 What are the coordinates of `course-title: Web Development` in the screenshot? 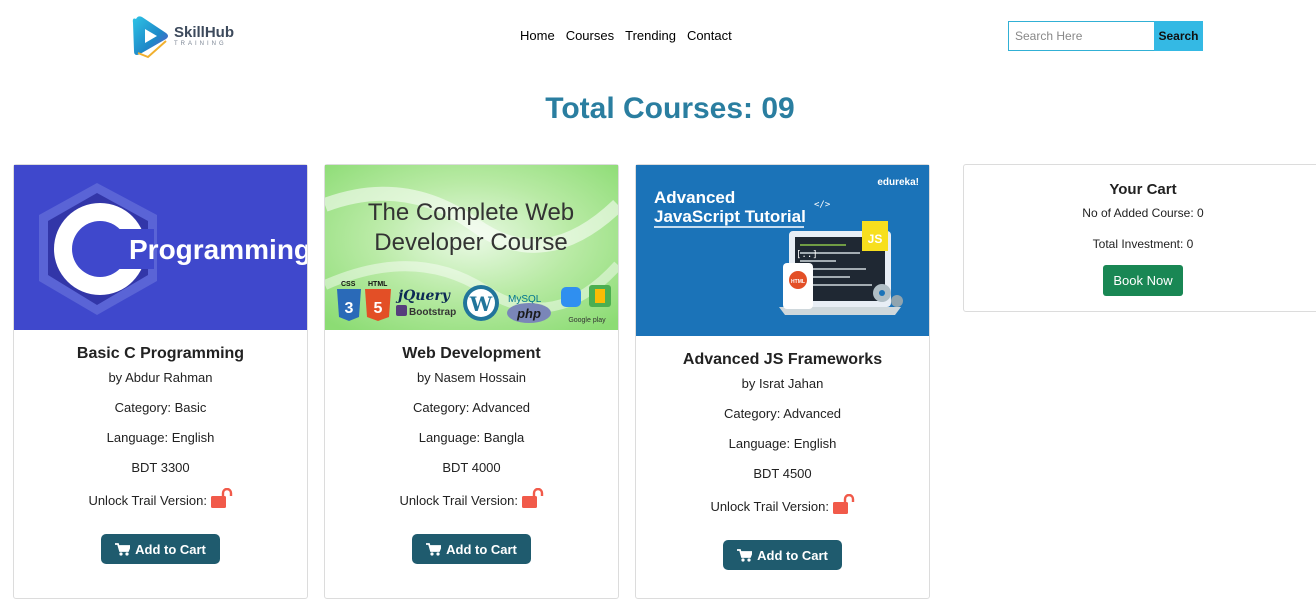 It's located at (471, 353).